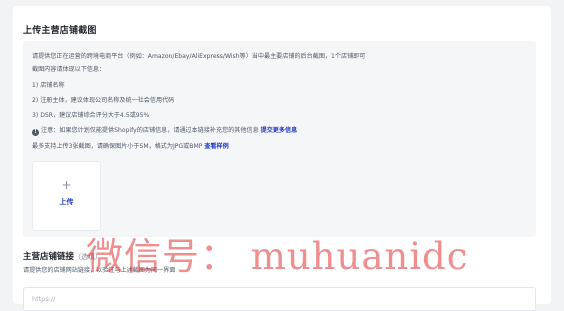 The image size is (564, 311). What do you see at coordinates (91, 115) in the screenshot?
I see `info-line-5: 3) DSR，建议店铺综合评分大于4.5或95%` at bounding box center [91, 115].